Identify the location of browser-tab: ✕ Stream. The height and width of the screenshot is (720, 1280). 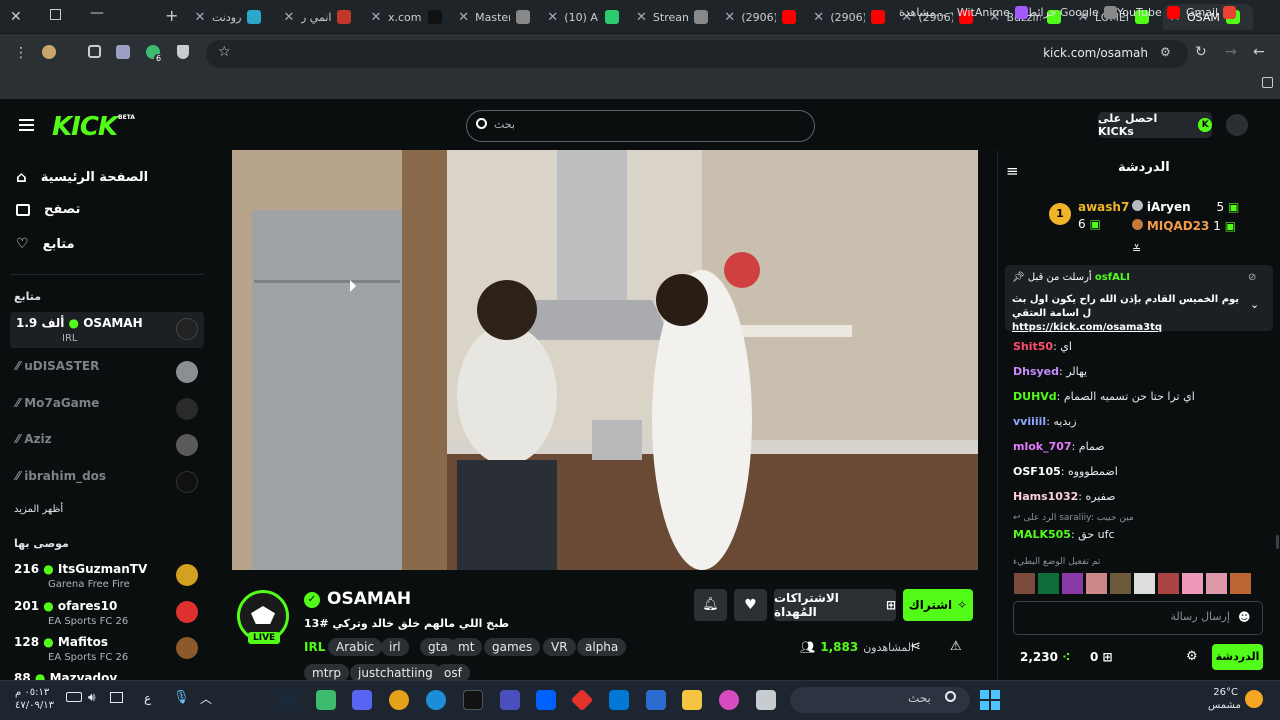
(672, 17).